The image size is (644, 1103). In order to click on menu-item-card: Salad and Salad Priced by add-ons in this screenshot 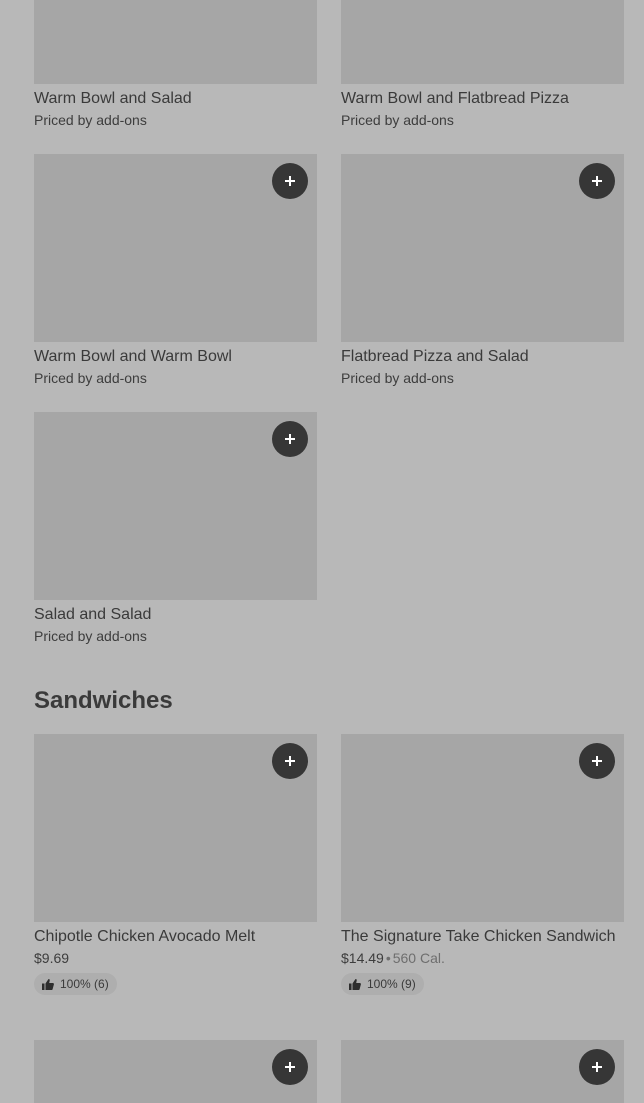, I will do `click(175, 528)`.